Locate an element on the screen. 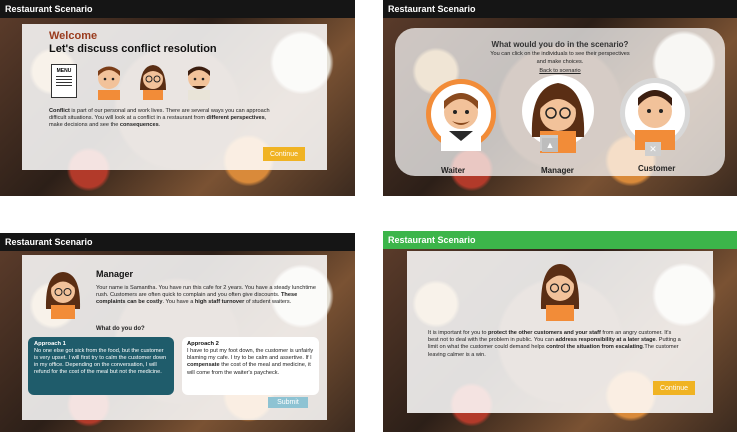 This screenshot has height=432, width=737. feedback-text-segment: address responsibility at a later stage is located at coordinates (605, 340).